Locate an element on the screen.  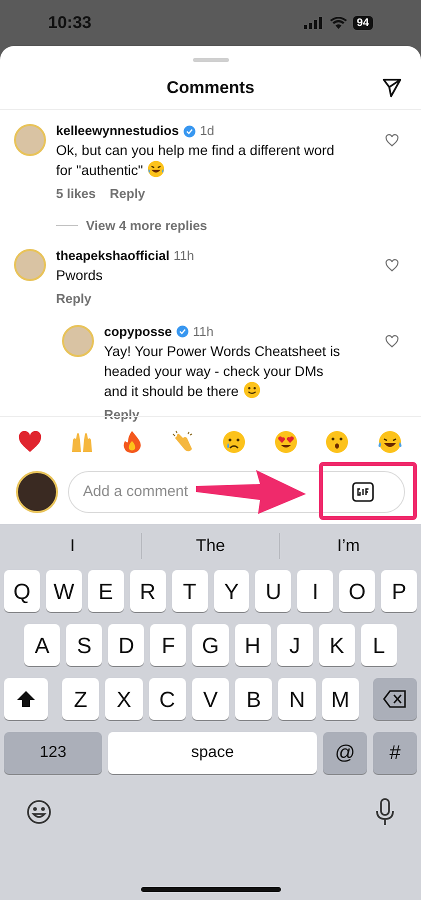
letter-key: G is located at coordinates (210, 645).